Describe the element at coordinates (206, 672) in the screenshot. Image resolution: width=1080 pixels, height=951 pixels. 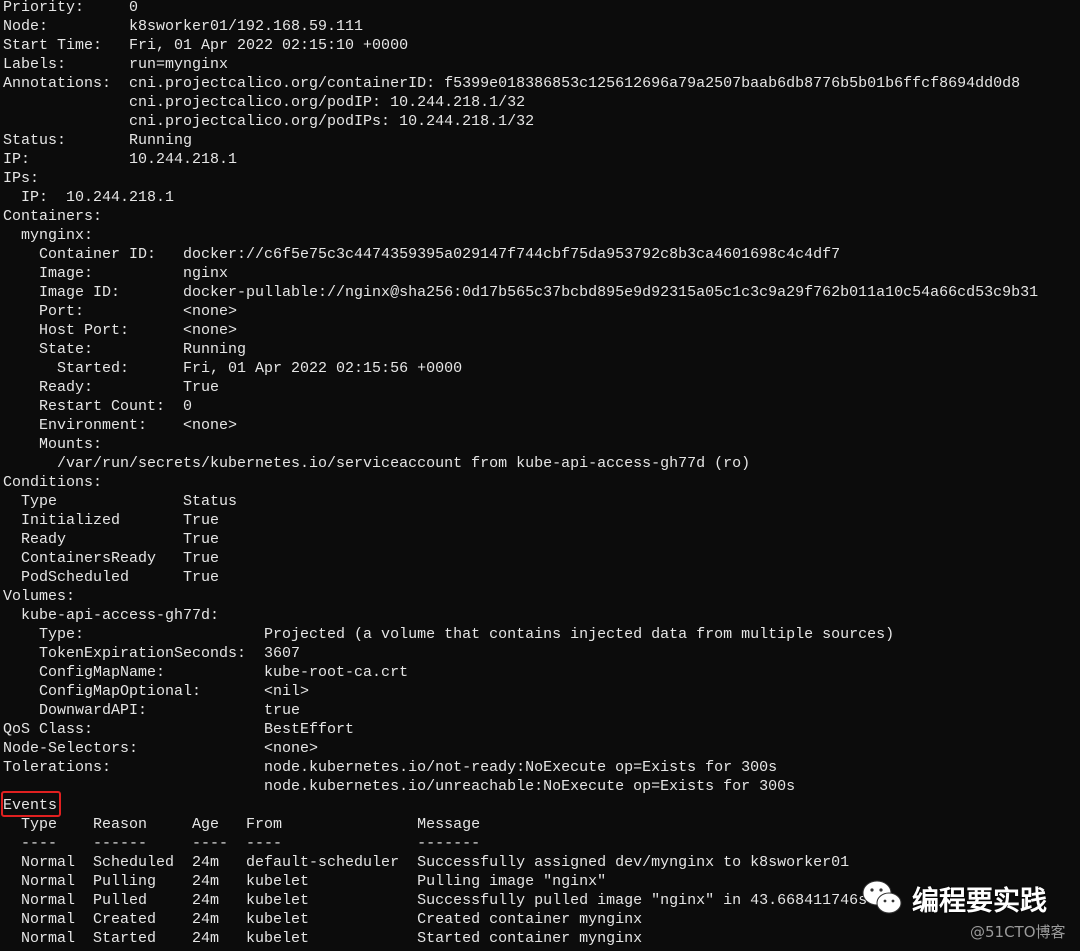
I see `output-line: ConfigMapName: kube-root-ca.crt` at that location.